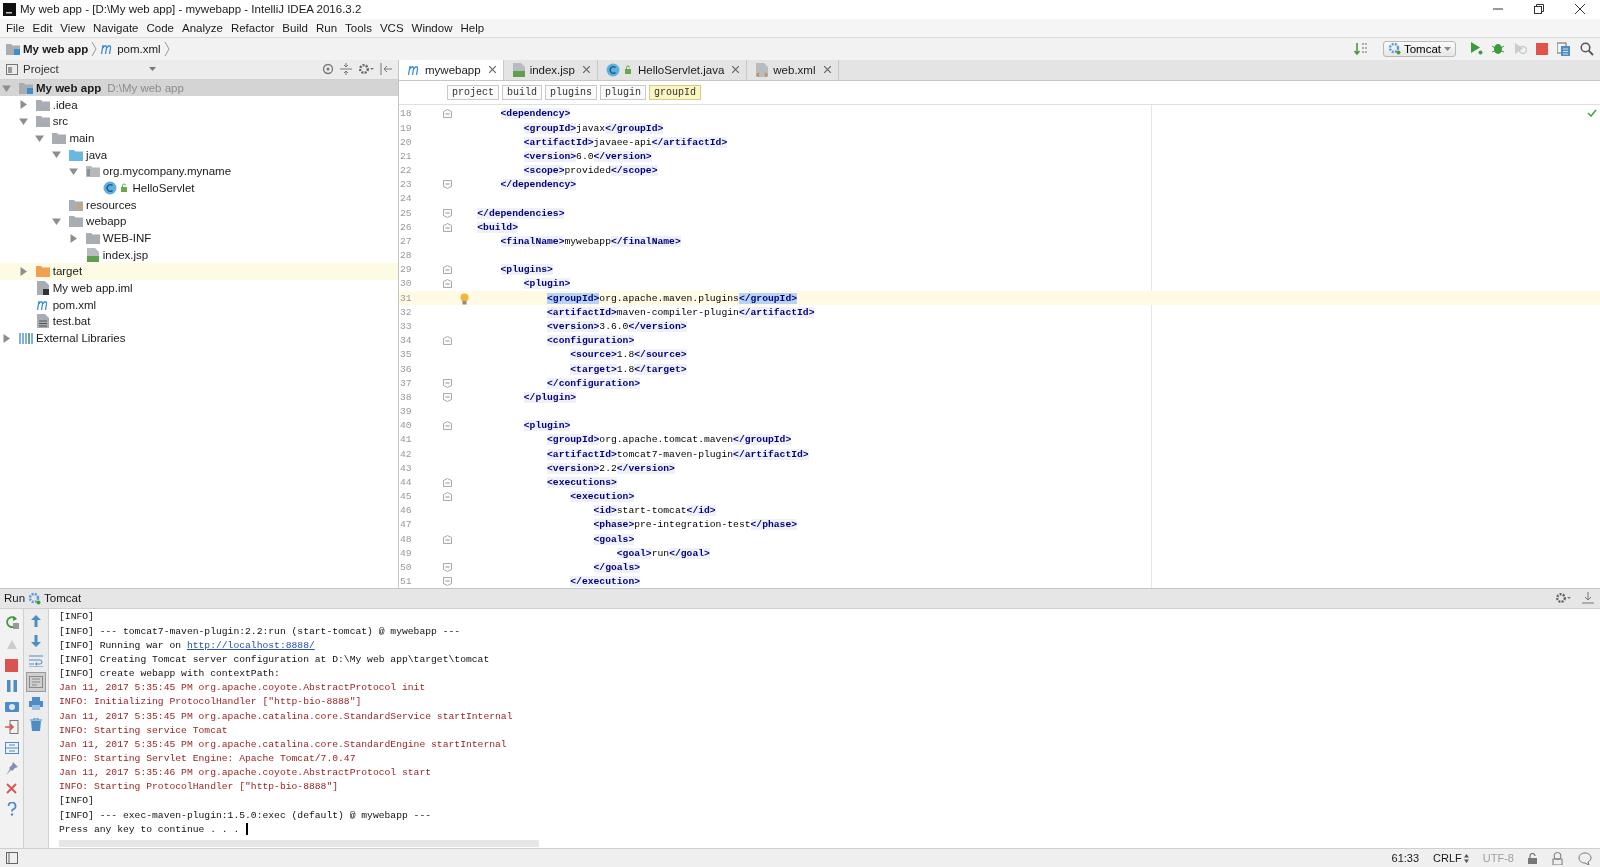 Image resolution: width=1600 pixels, height=867 pixels. I want to click on run-config-tab: Tomcat, so click(55, 598).